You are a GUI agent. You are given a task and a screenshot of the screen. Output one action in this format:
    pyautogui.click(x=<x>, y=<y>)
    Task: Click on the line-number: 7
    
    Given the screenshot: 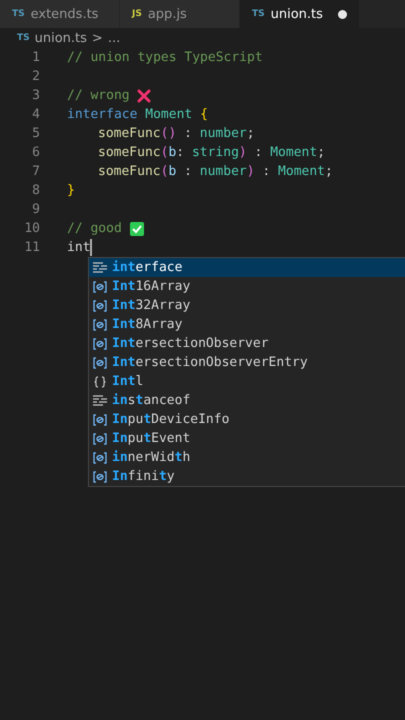 What is the action you would take?
    pyautogui.click(x=35, y=171)
    